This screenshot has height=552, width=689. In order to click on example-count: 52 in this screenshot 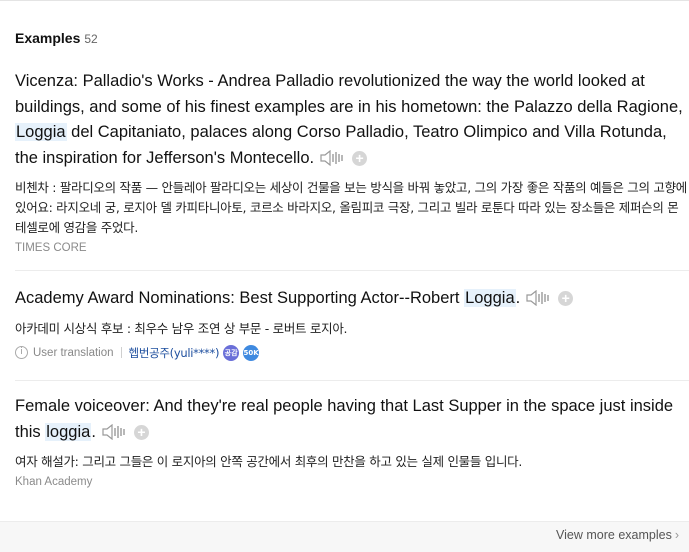, I will do `click(91, 39)`.